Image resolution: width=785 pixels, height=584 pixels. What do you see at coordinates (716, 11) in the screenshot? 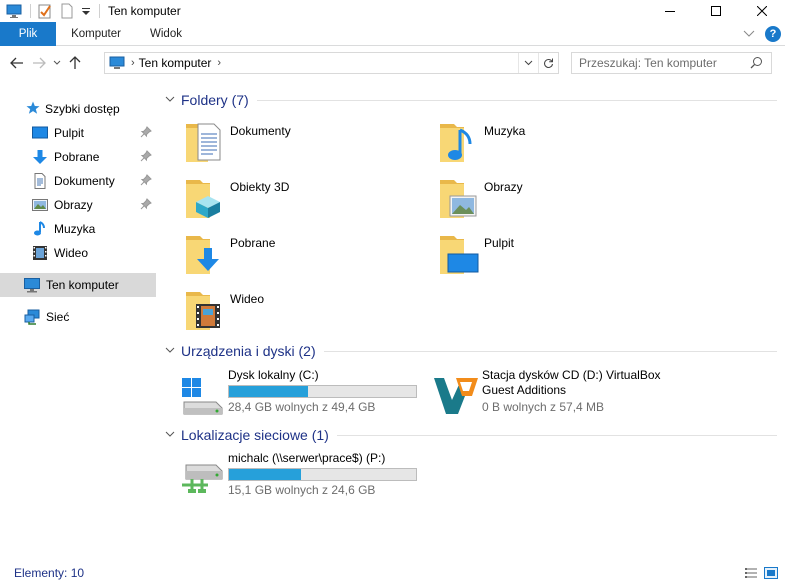
I see `maximize-button` at bounding box center [716, 11].